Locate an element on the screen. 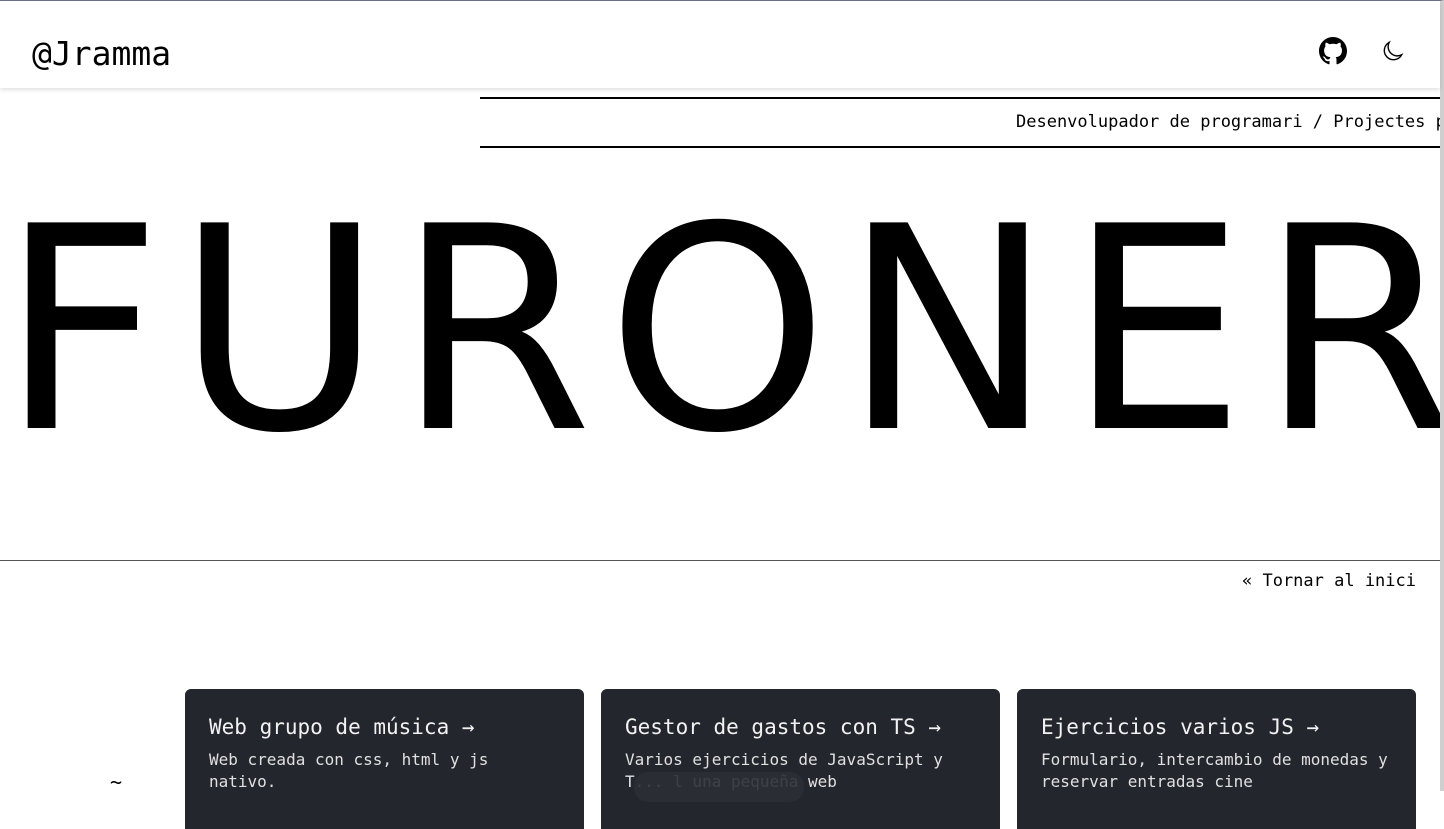  project-card-title: Web grupo de música → is located at coordinates (384, 727).